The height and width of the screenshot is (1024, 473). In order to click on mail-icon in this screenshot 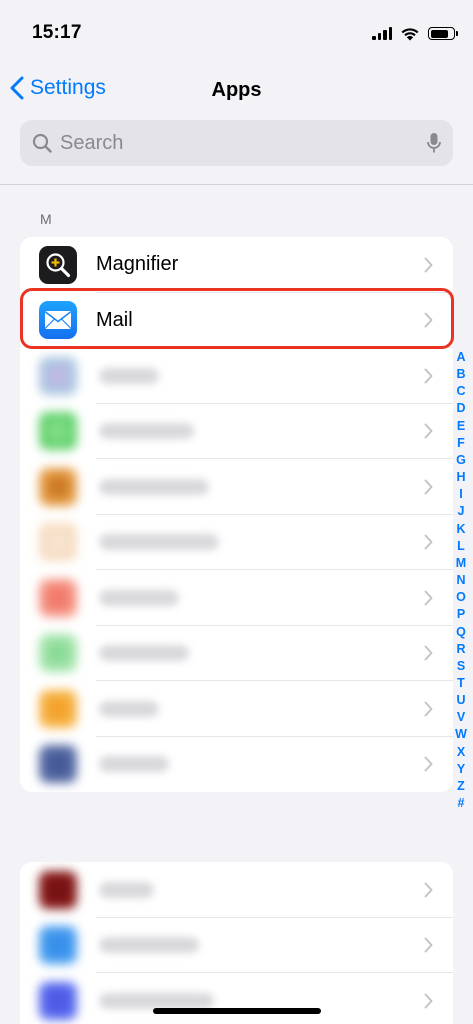, I will do `click(58, 320)`.